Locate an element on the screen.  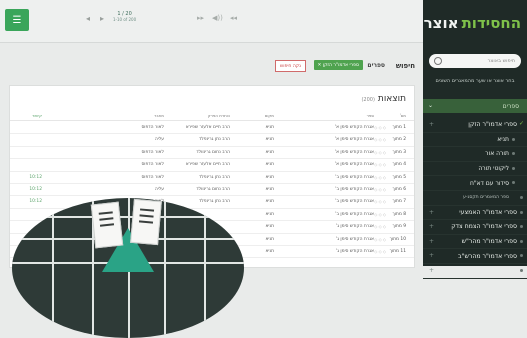
audio-icon: ◀)) is located at coordinates (217, 18).